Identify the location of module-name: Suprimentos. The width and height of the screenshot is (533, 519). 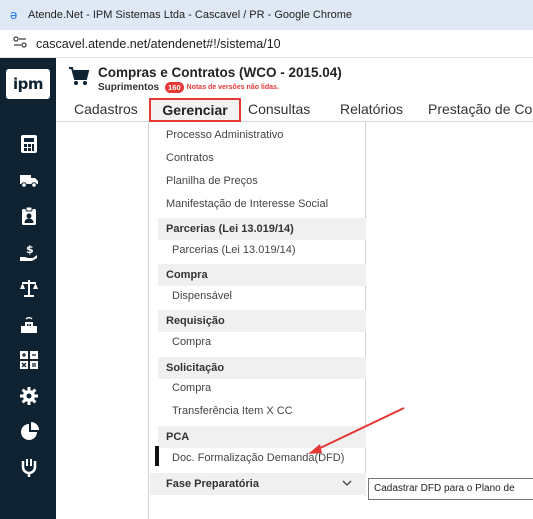
(129, 87).